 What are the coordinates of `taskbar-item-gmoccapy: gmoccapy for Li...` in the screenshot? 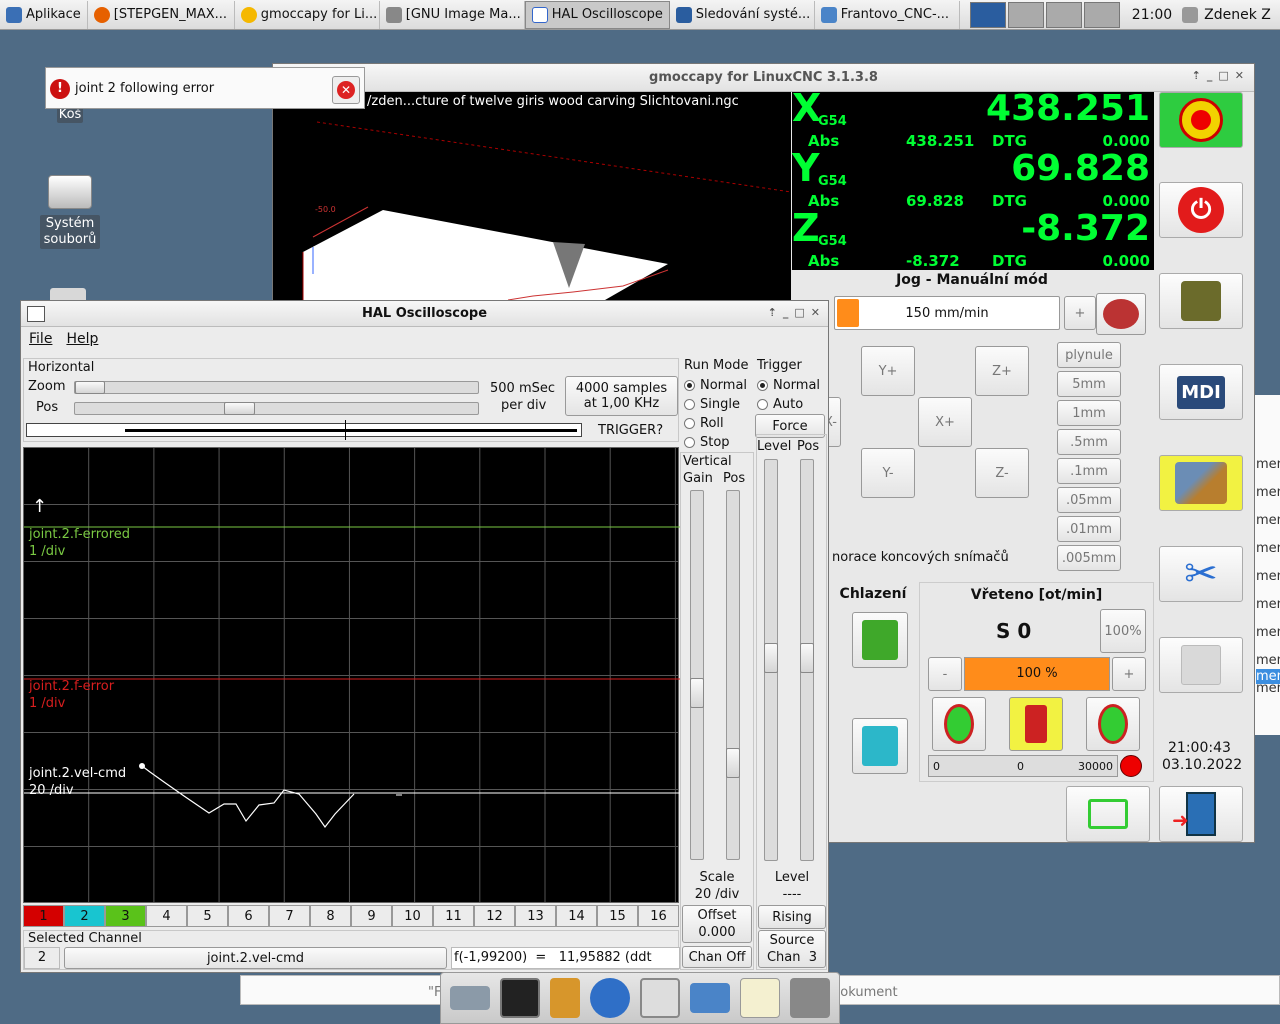 It's located at (307, 14).